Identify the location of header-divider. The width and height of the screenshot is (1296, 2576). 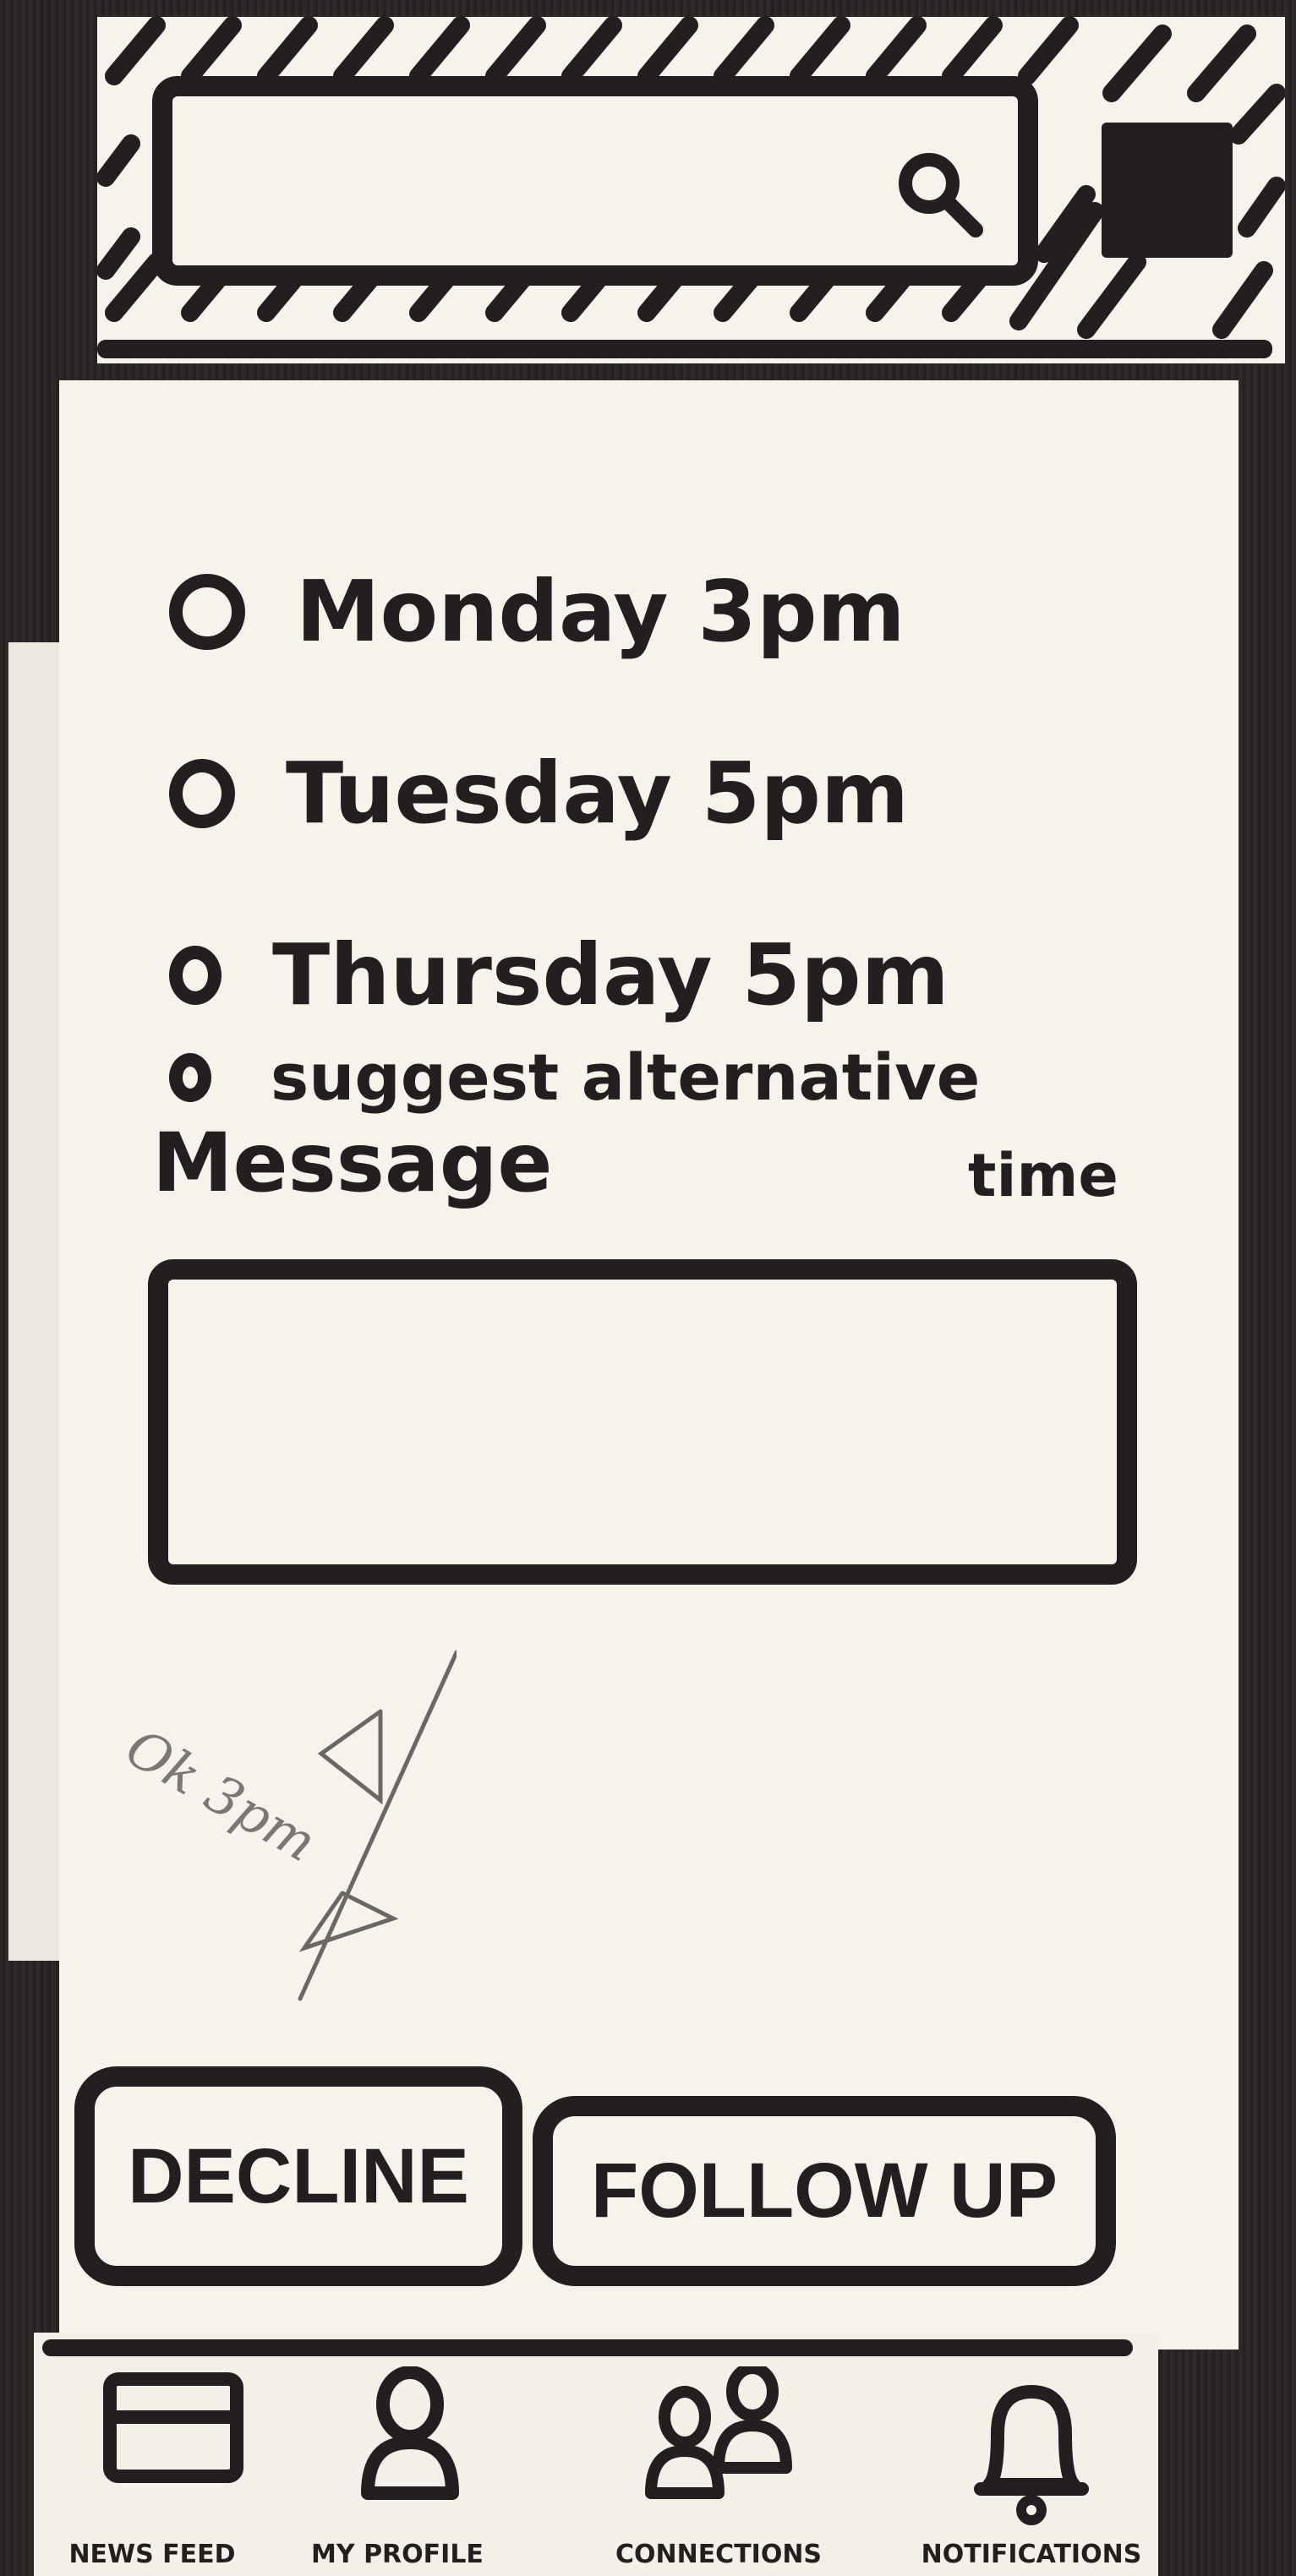
(684, 349).